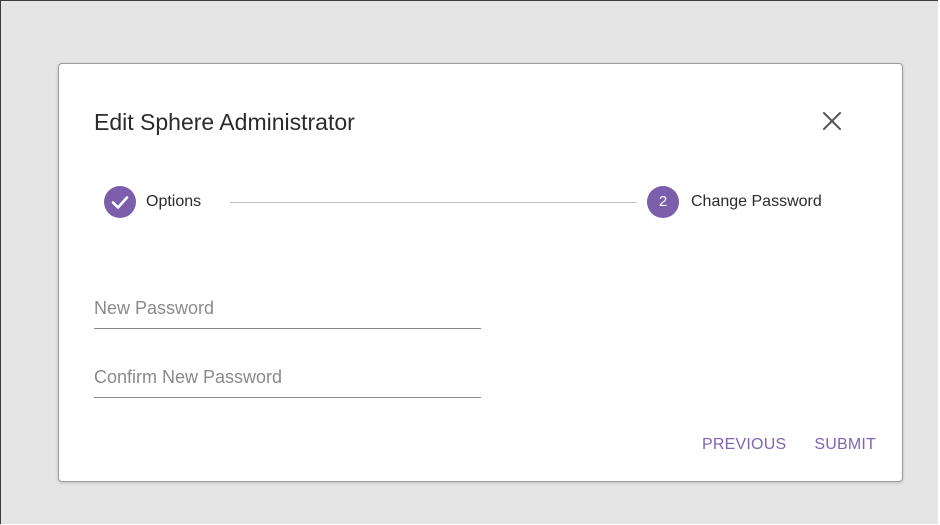  I want to click on confirm-password-field, so click(287, 378).